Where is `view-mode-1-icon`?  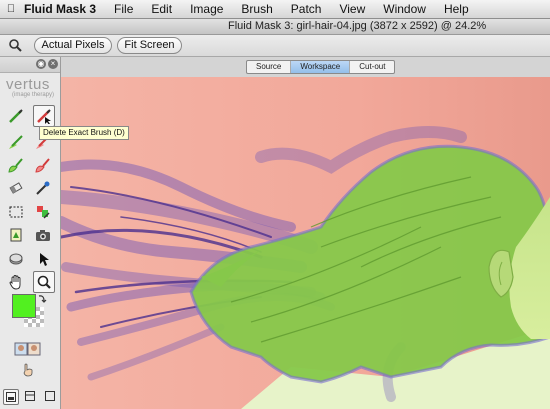
view-mode-1-icon is located at coordinates (11, 397).